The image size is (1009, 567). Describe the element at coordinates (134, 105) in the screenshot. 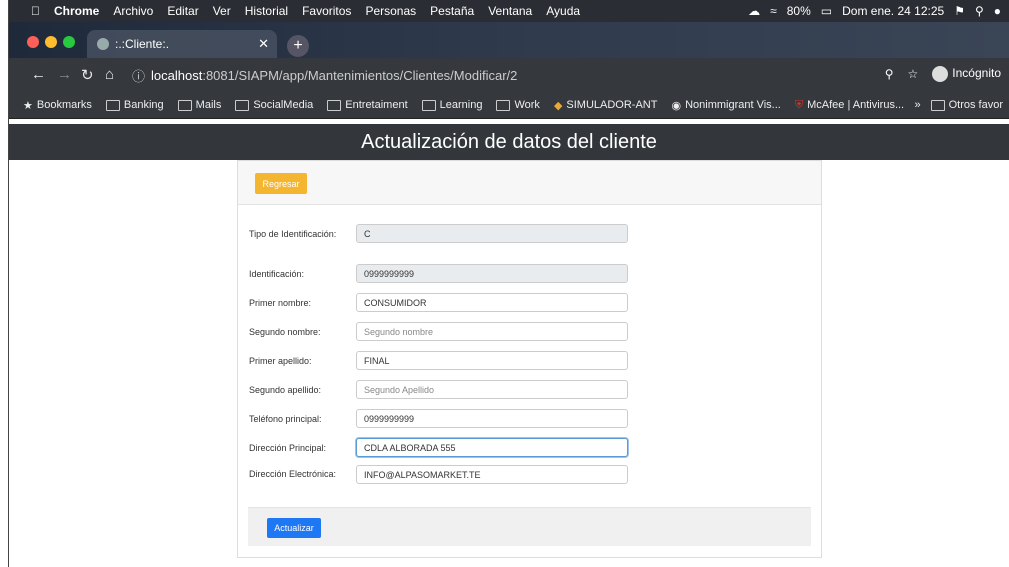

I see `bookmark-banking: Banking` at that location.